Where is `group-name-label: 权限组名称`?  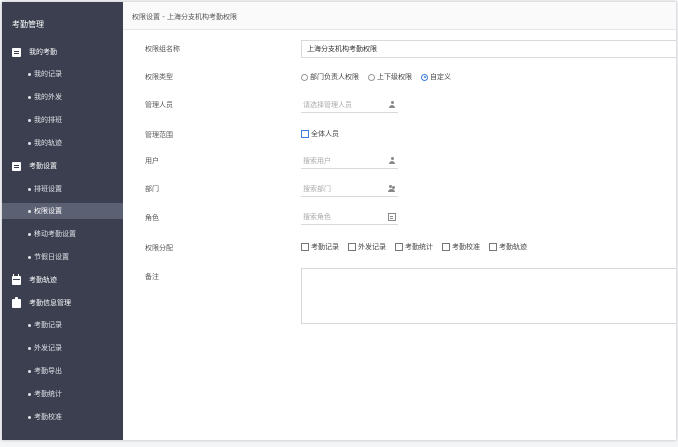
group-name-label: 权限组名称 is located at coordinates (162, 49).